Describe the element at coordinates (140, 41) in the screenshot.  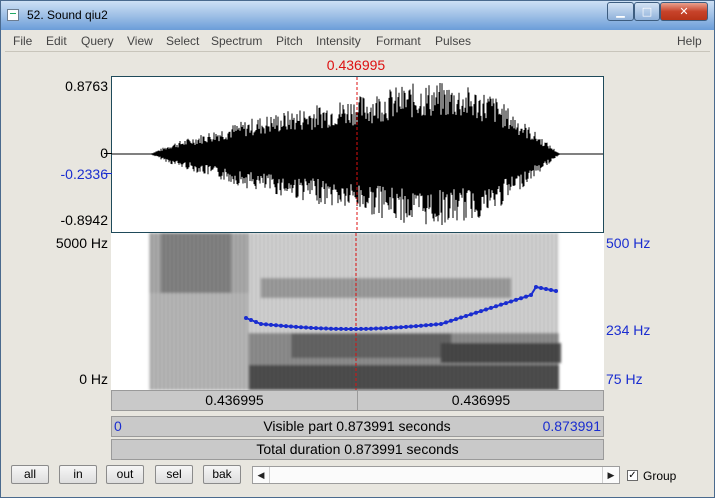
I see `menu-view: View` at that location.